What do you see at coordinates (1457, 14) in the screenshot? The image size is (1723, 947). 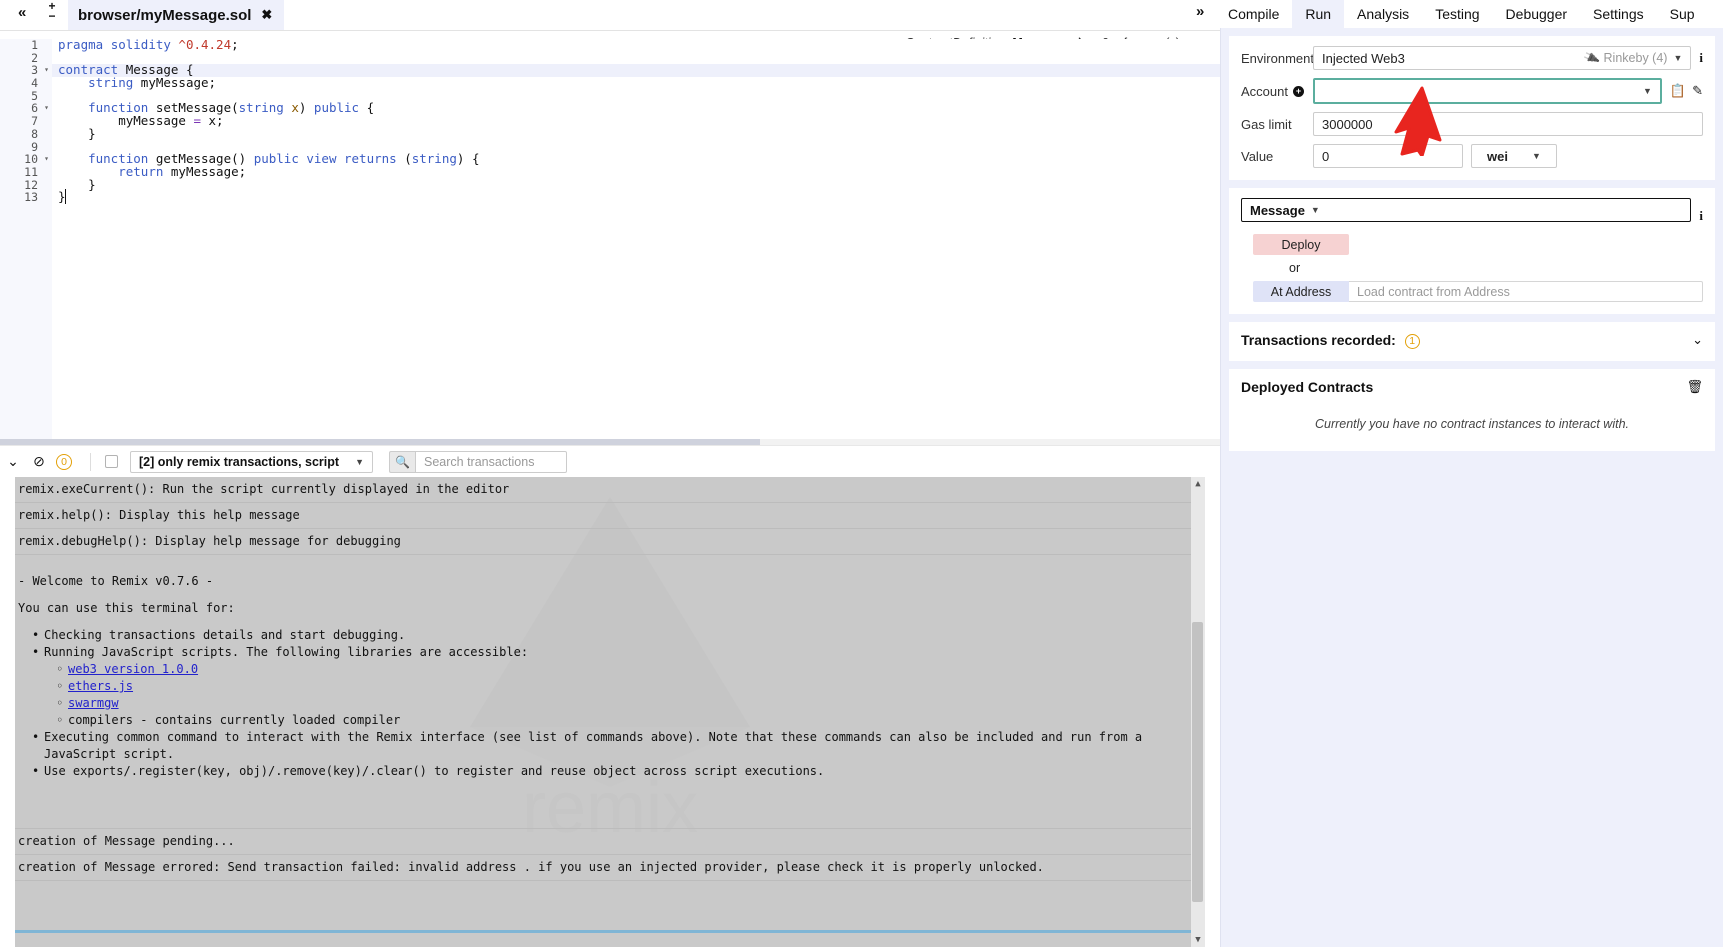 I see `tab-testing: Testing` at bounding box center [1457, 14].